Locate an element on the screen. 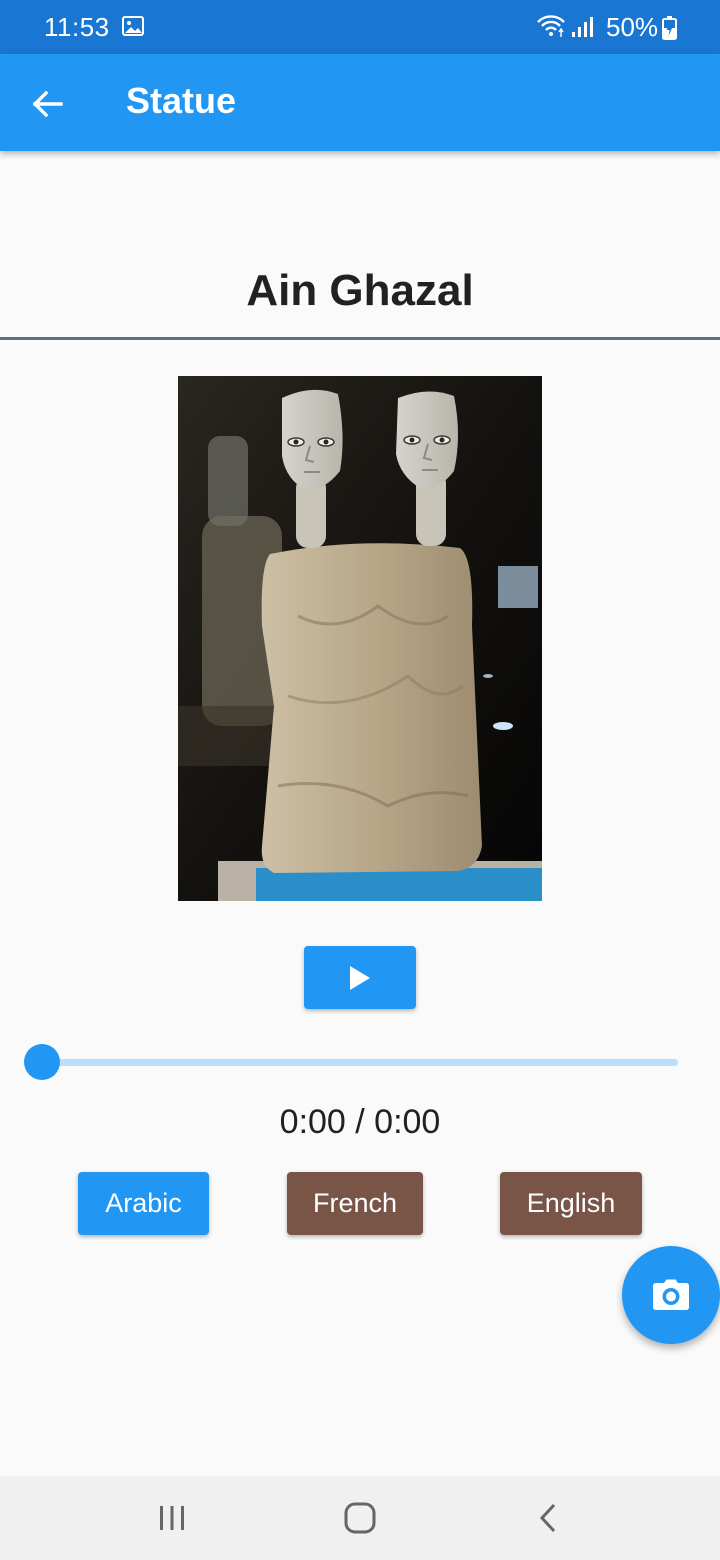  playback-time: 0:00 / 0:00 is located at coordinates (360, 1122).